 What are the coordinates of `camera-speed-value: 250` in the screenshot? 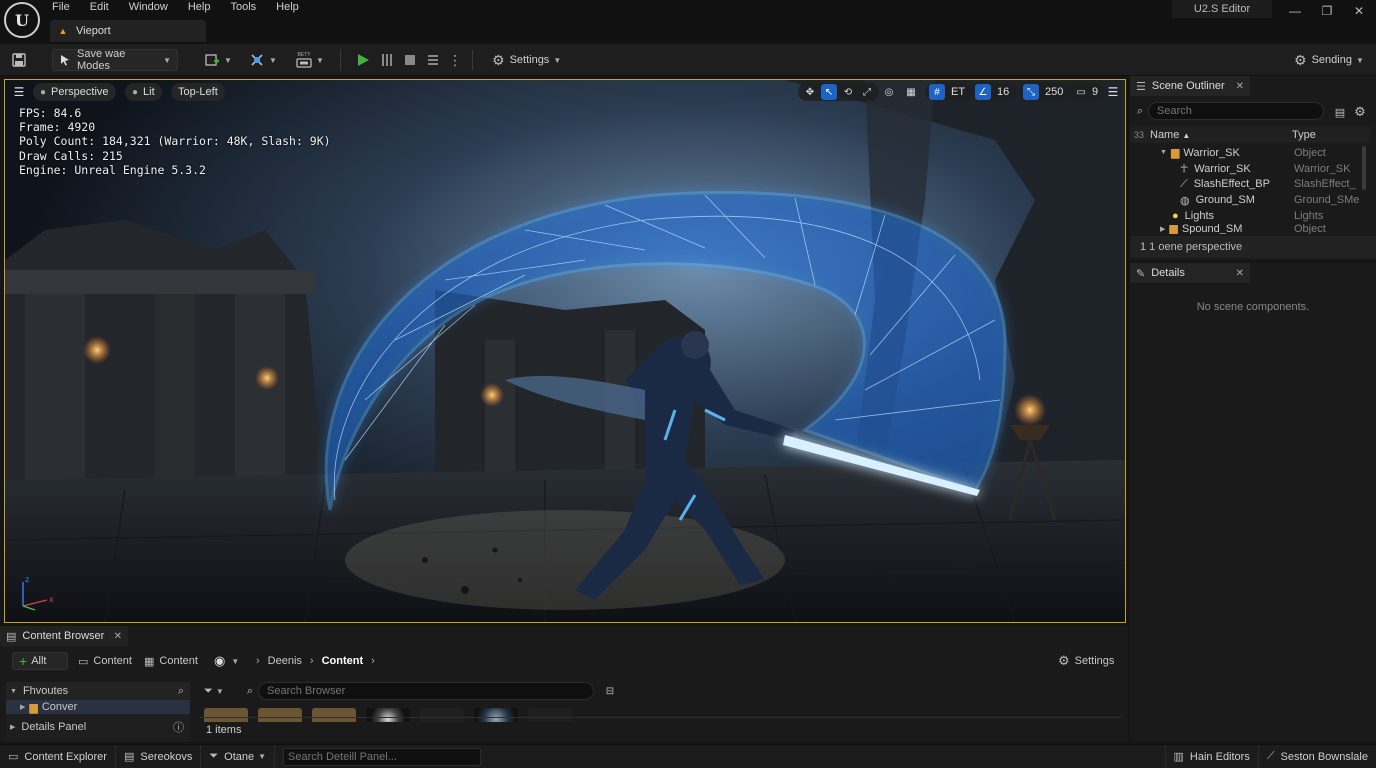 It's located at (1054, 92).